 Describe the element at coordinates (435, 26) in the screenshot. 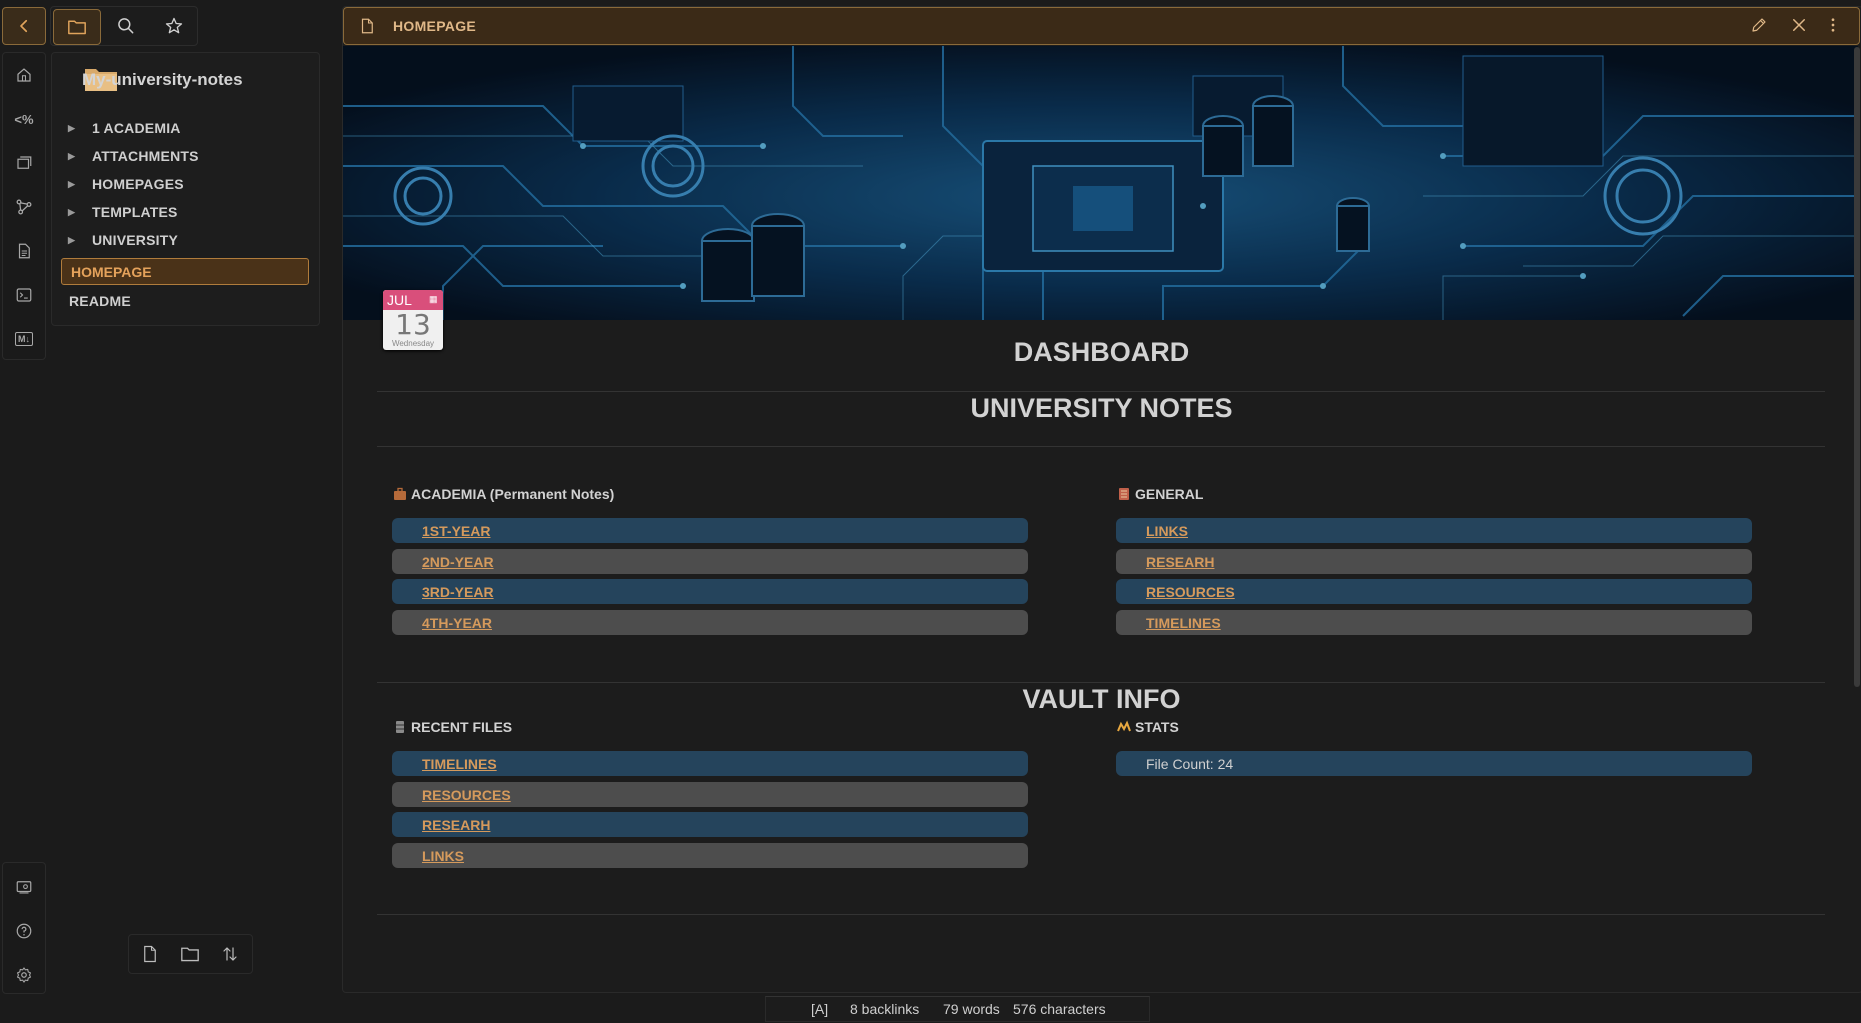

I see `tab-title: HOMEPAGE` at that location.